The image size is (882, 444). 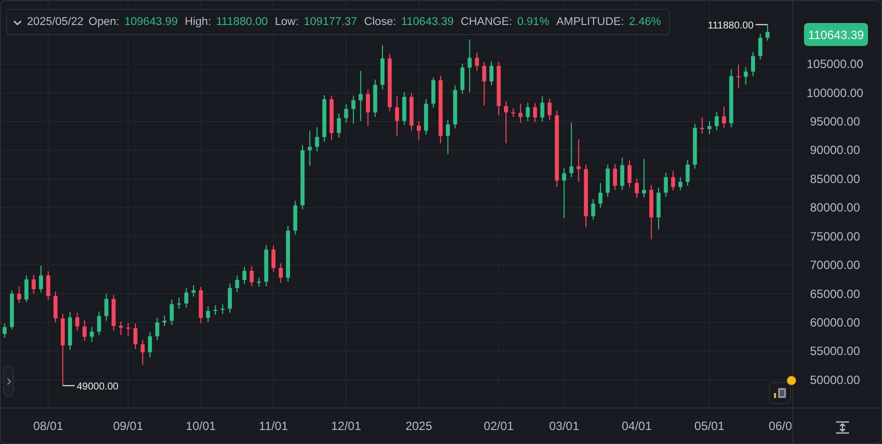 I want to click on time-axis-label: 09/01, so click(x=128, y=426).